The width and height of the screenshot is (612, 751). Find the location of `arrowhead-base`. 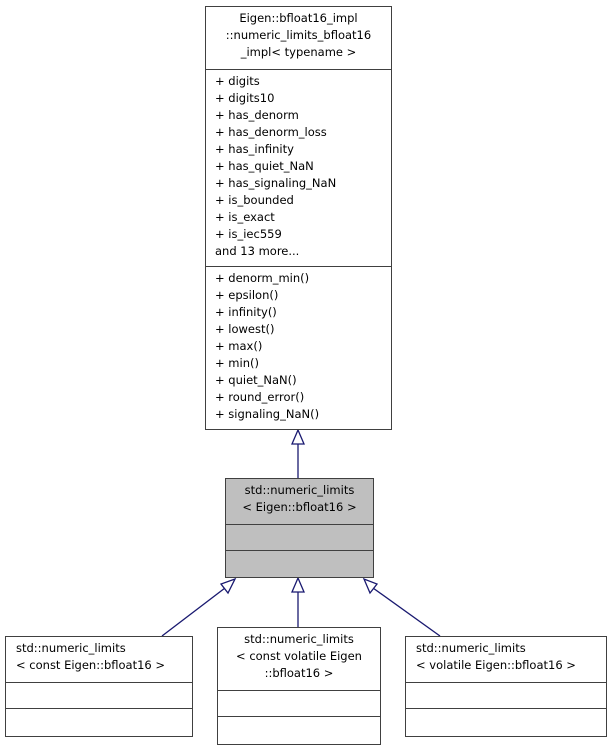

arrowhead-base is located at coordinates (298, 436).